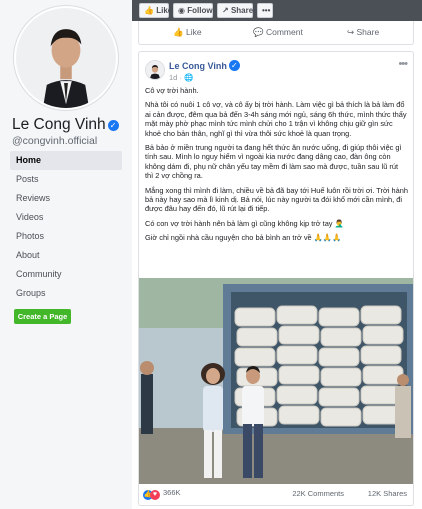 Image resolution: width=422 pixels, height=509 pixels. What do you see at coordinates (172, 492) in the screenshot?
I see `reactions-count: 366K` at bounding box center [172, 492].